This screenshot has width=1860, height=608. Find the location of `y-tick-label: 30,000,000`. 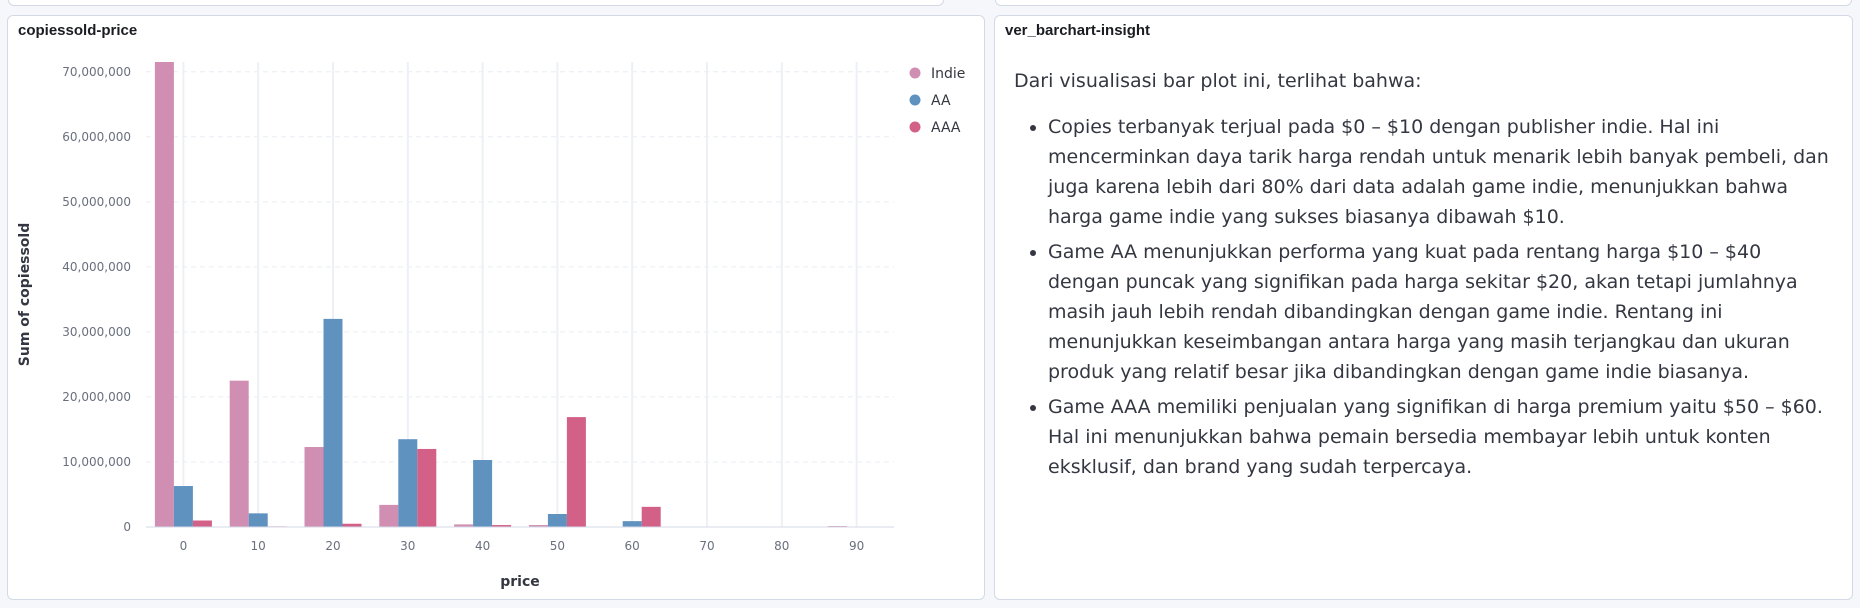

y-tick-label: 30,000,000 is located at coordinates (96, 332).